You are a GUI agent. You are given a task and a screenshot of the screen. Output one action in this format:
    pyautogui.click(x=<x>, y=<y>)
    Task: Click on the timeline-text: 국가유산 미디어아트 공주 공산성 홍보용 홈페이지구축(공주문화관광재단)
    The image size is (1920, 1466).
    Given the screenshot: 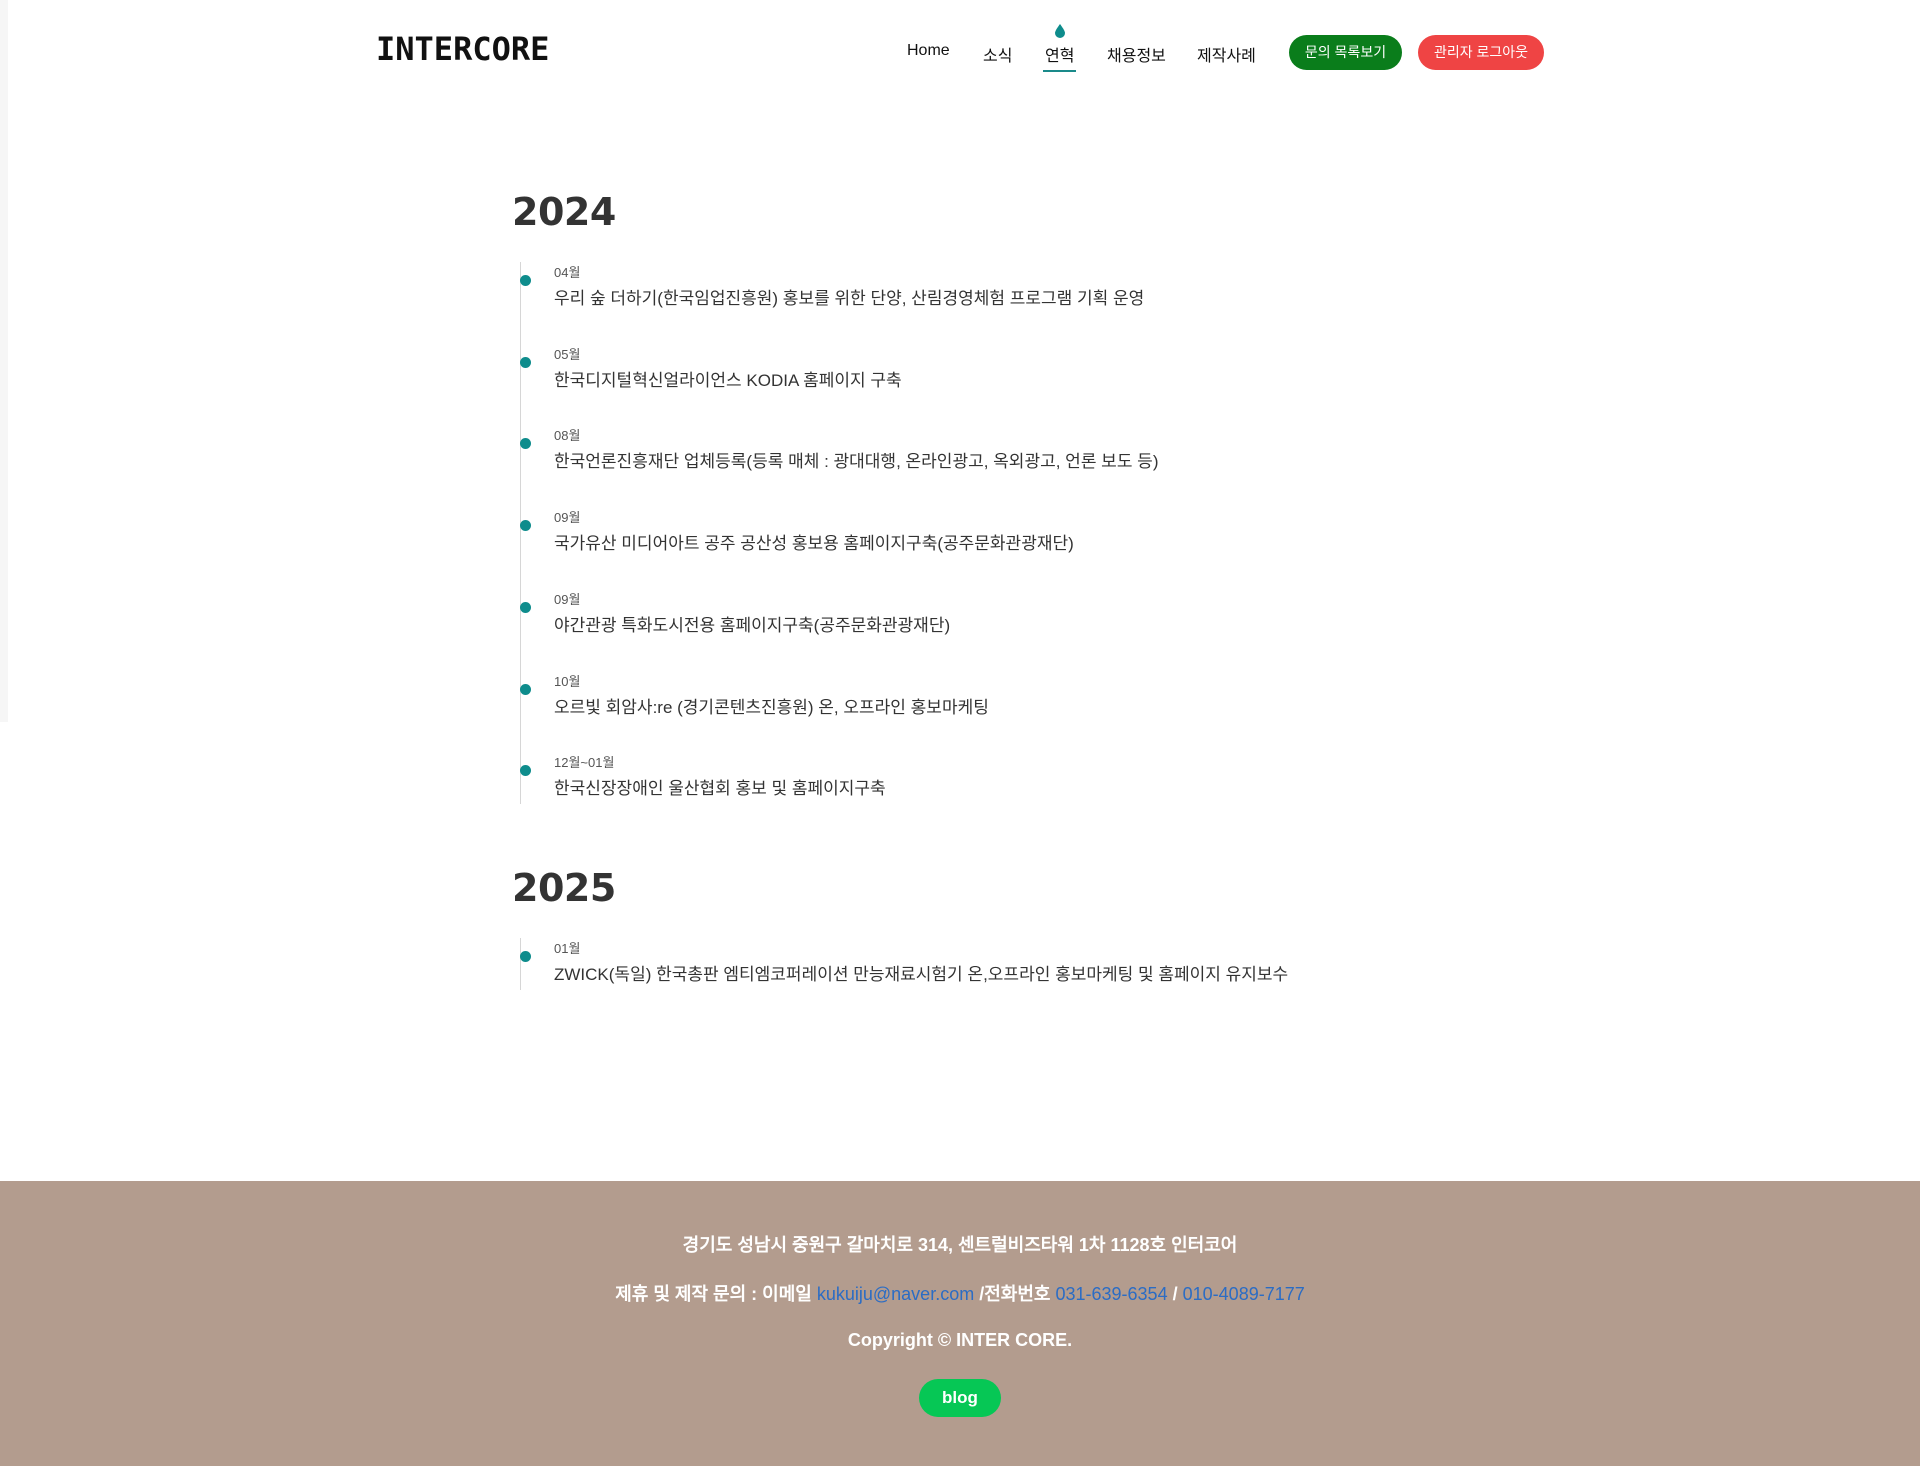 What is the action you would take?
    pyautogui.click(x=814, y=543)
    